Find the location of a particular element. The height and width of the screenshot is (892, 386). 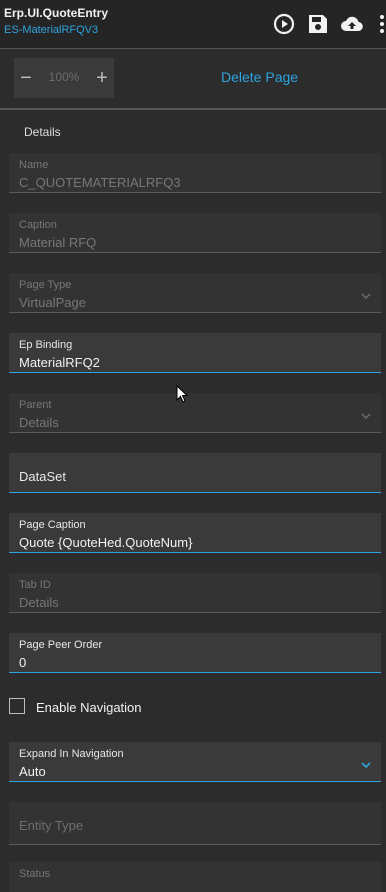

name-field: Name C_QUOTEMATERIALRFQ3 is located at coordinates (195, 173).